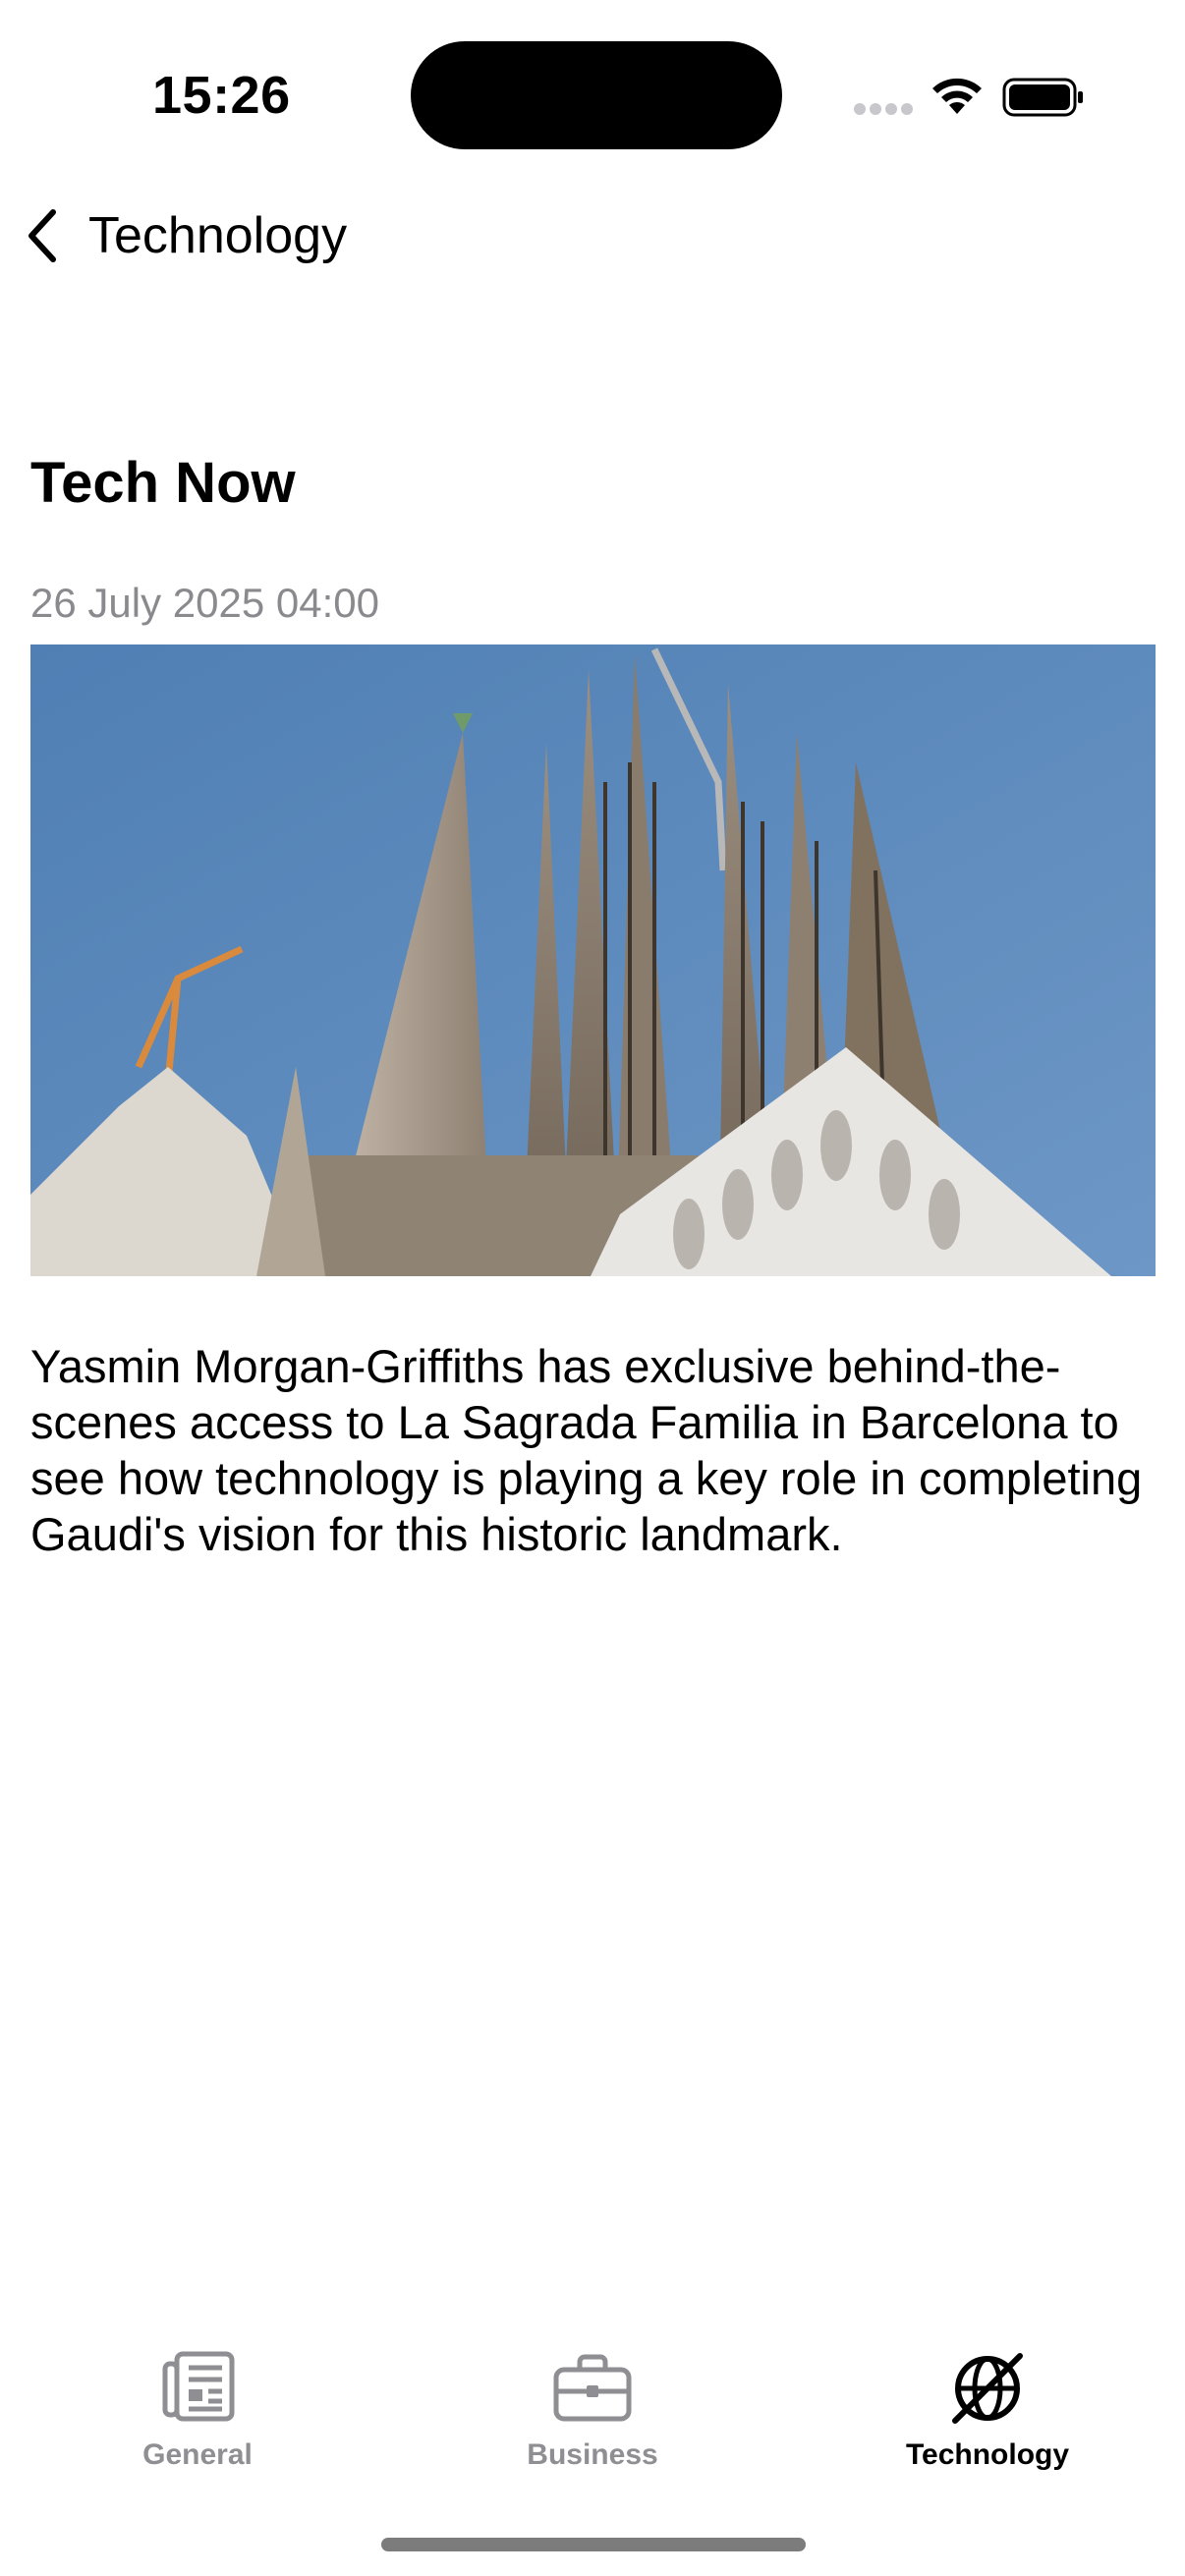  I want to click on cellular-signal-icon, so click(883, 109).